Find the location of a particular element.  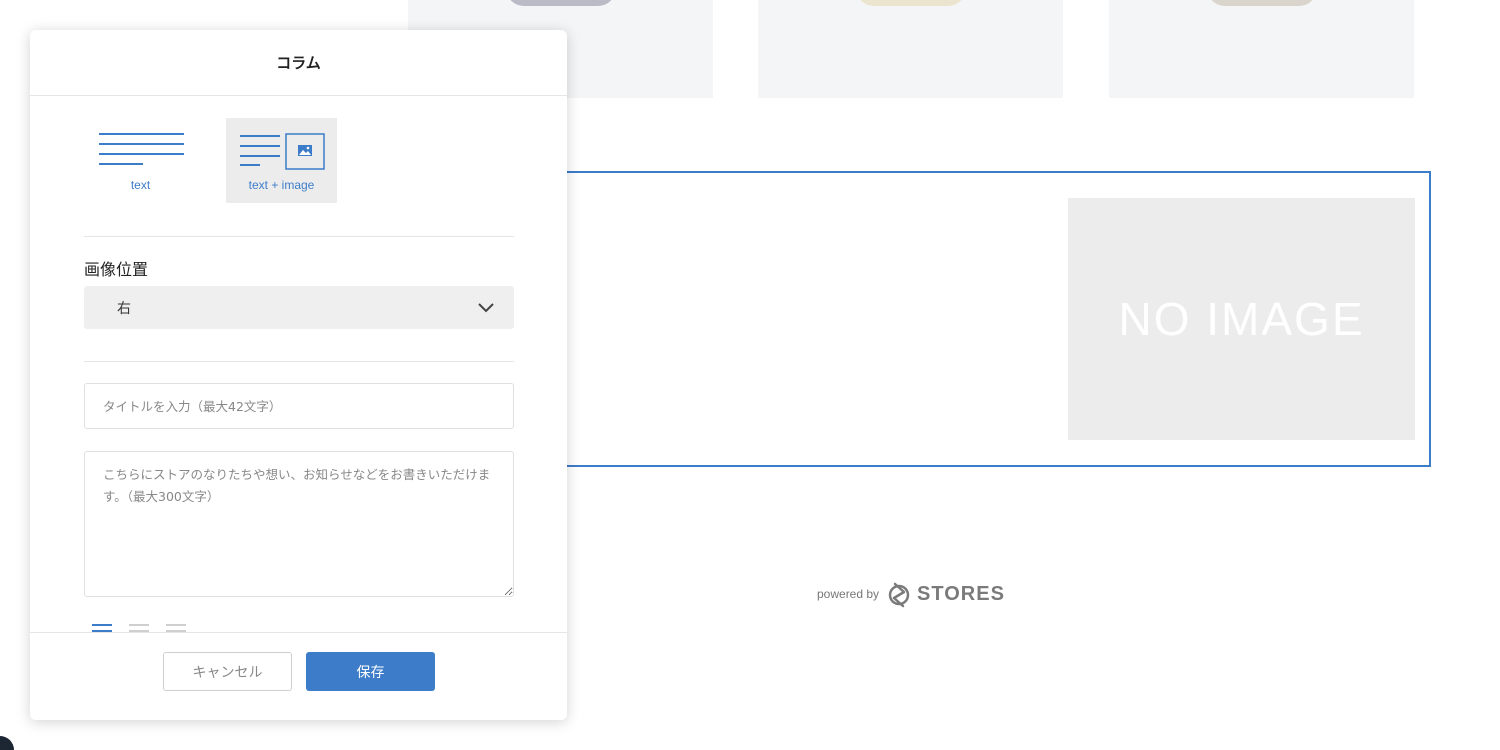

modal-header: コラム is located at coordinates (298, 63).